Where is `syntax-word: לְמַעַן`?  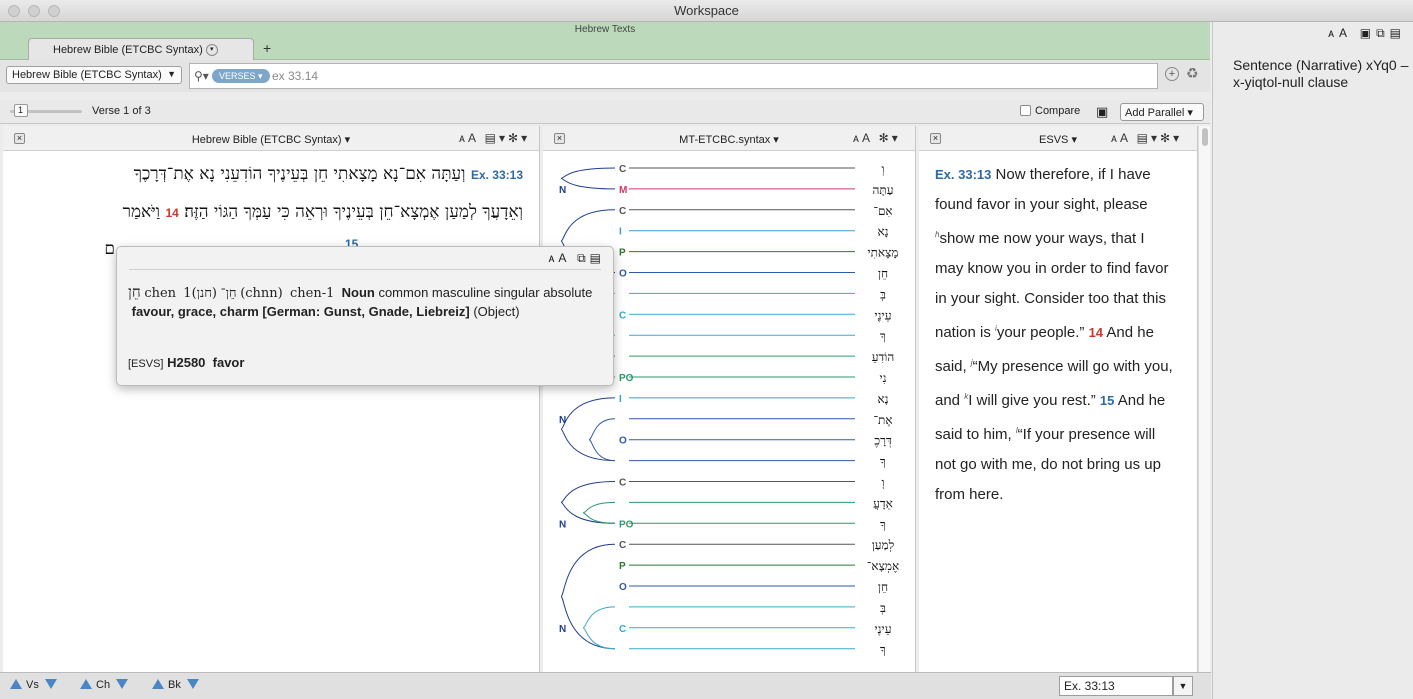 syntax-word: לְמַעַן is located at coordinates (883, 545).